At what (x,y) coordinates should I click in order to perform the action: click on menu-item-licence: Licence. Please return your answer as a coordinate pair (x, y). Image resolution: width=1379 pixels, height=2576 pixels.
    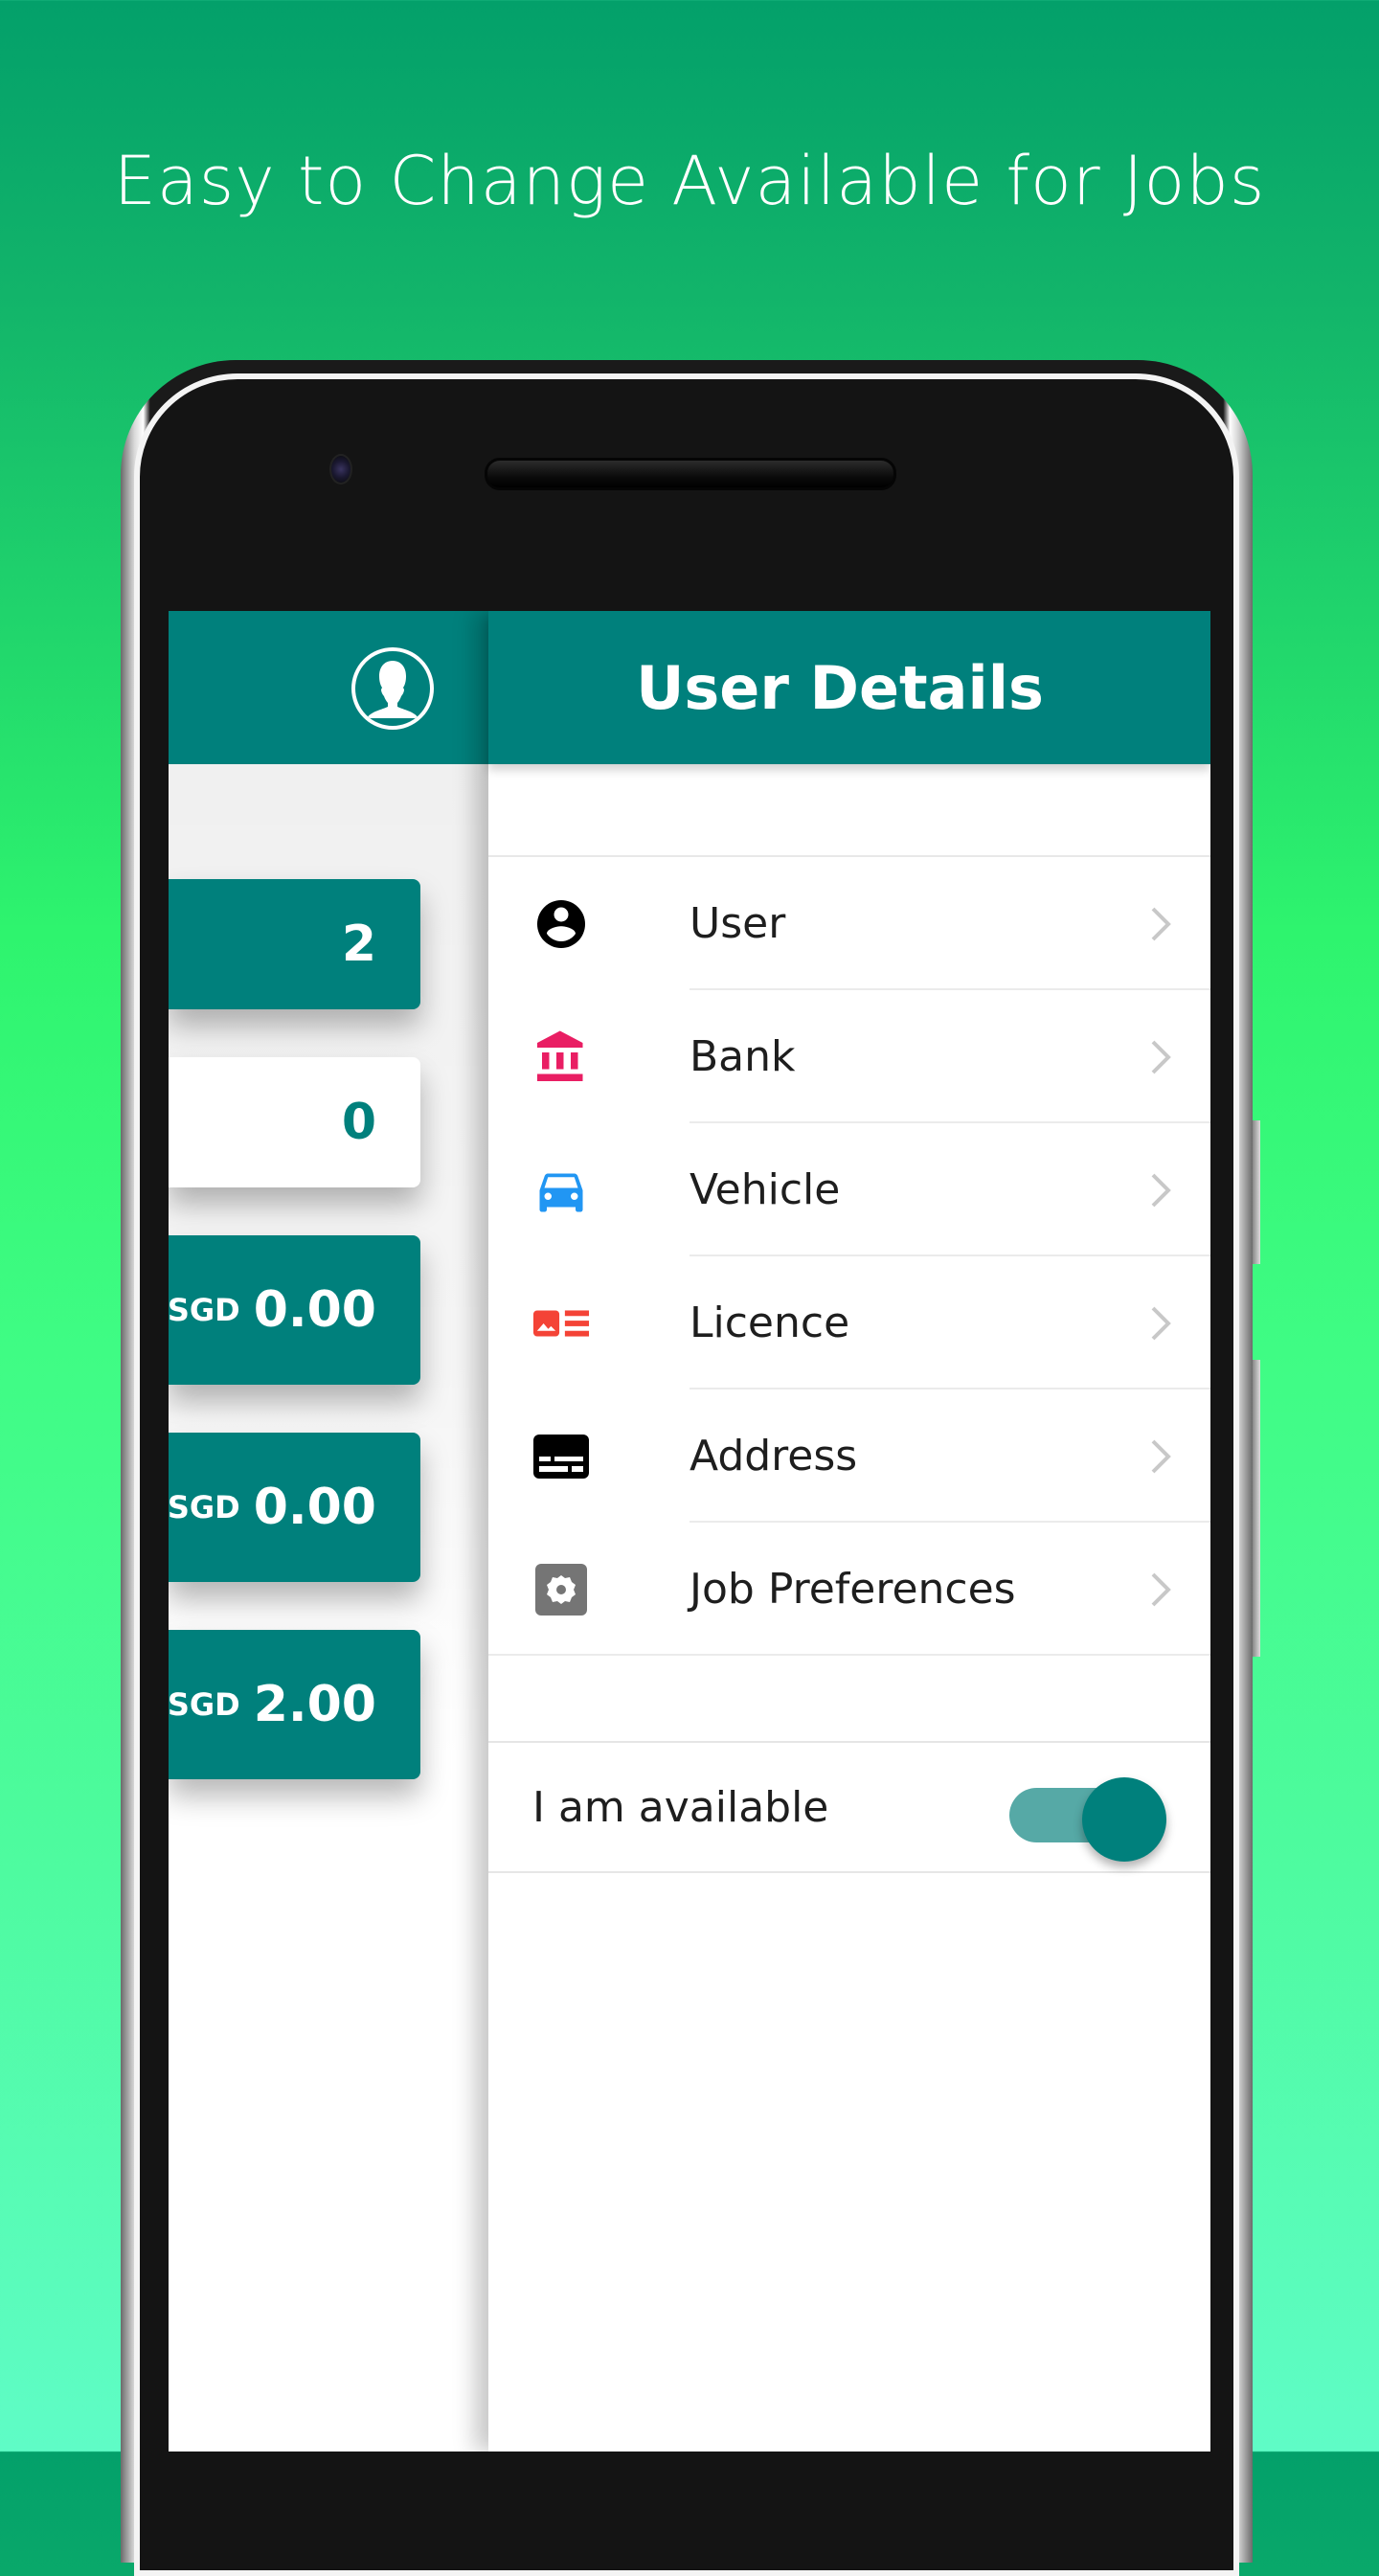
    Looking at the image, I should click on (849, 1323).